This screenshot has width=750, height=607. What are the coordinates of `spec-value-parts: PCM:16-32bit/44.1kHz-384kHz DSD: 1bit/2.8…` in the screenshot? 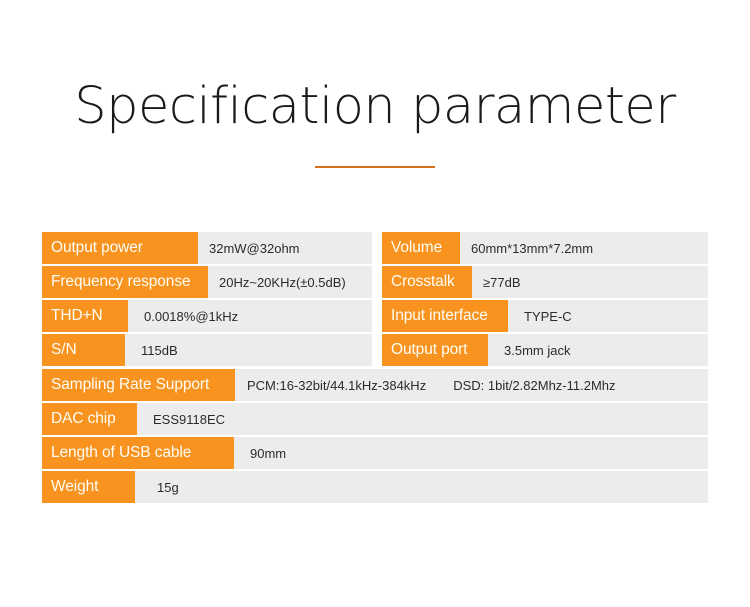 It's located at (471, 385).